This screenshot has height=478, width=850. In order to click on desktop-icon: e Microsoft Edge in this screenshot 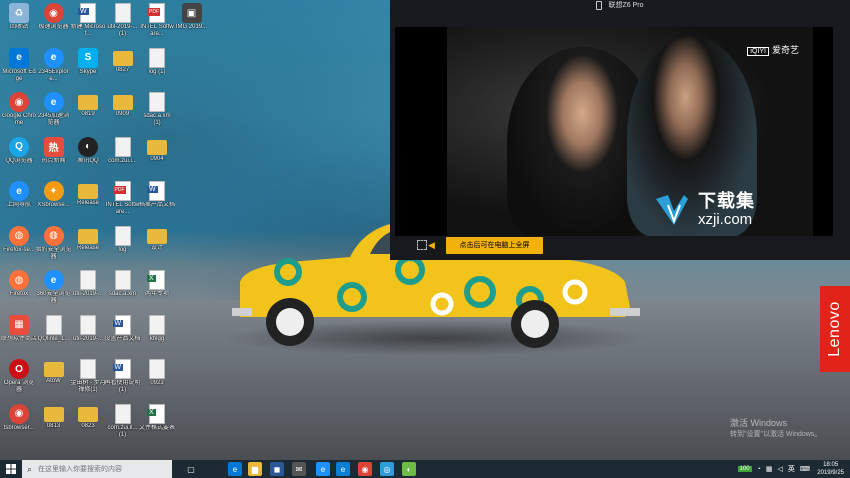, I will do `click(19, 67)`.